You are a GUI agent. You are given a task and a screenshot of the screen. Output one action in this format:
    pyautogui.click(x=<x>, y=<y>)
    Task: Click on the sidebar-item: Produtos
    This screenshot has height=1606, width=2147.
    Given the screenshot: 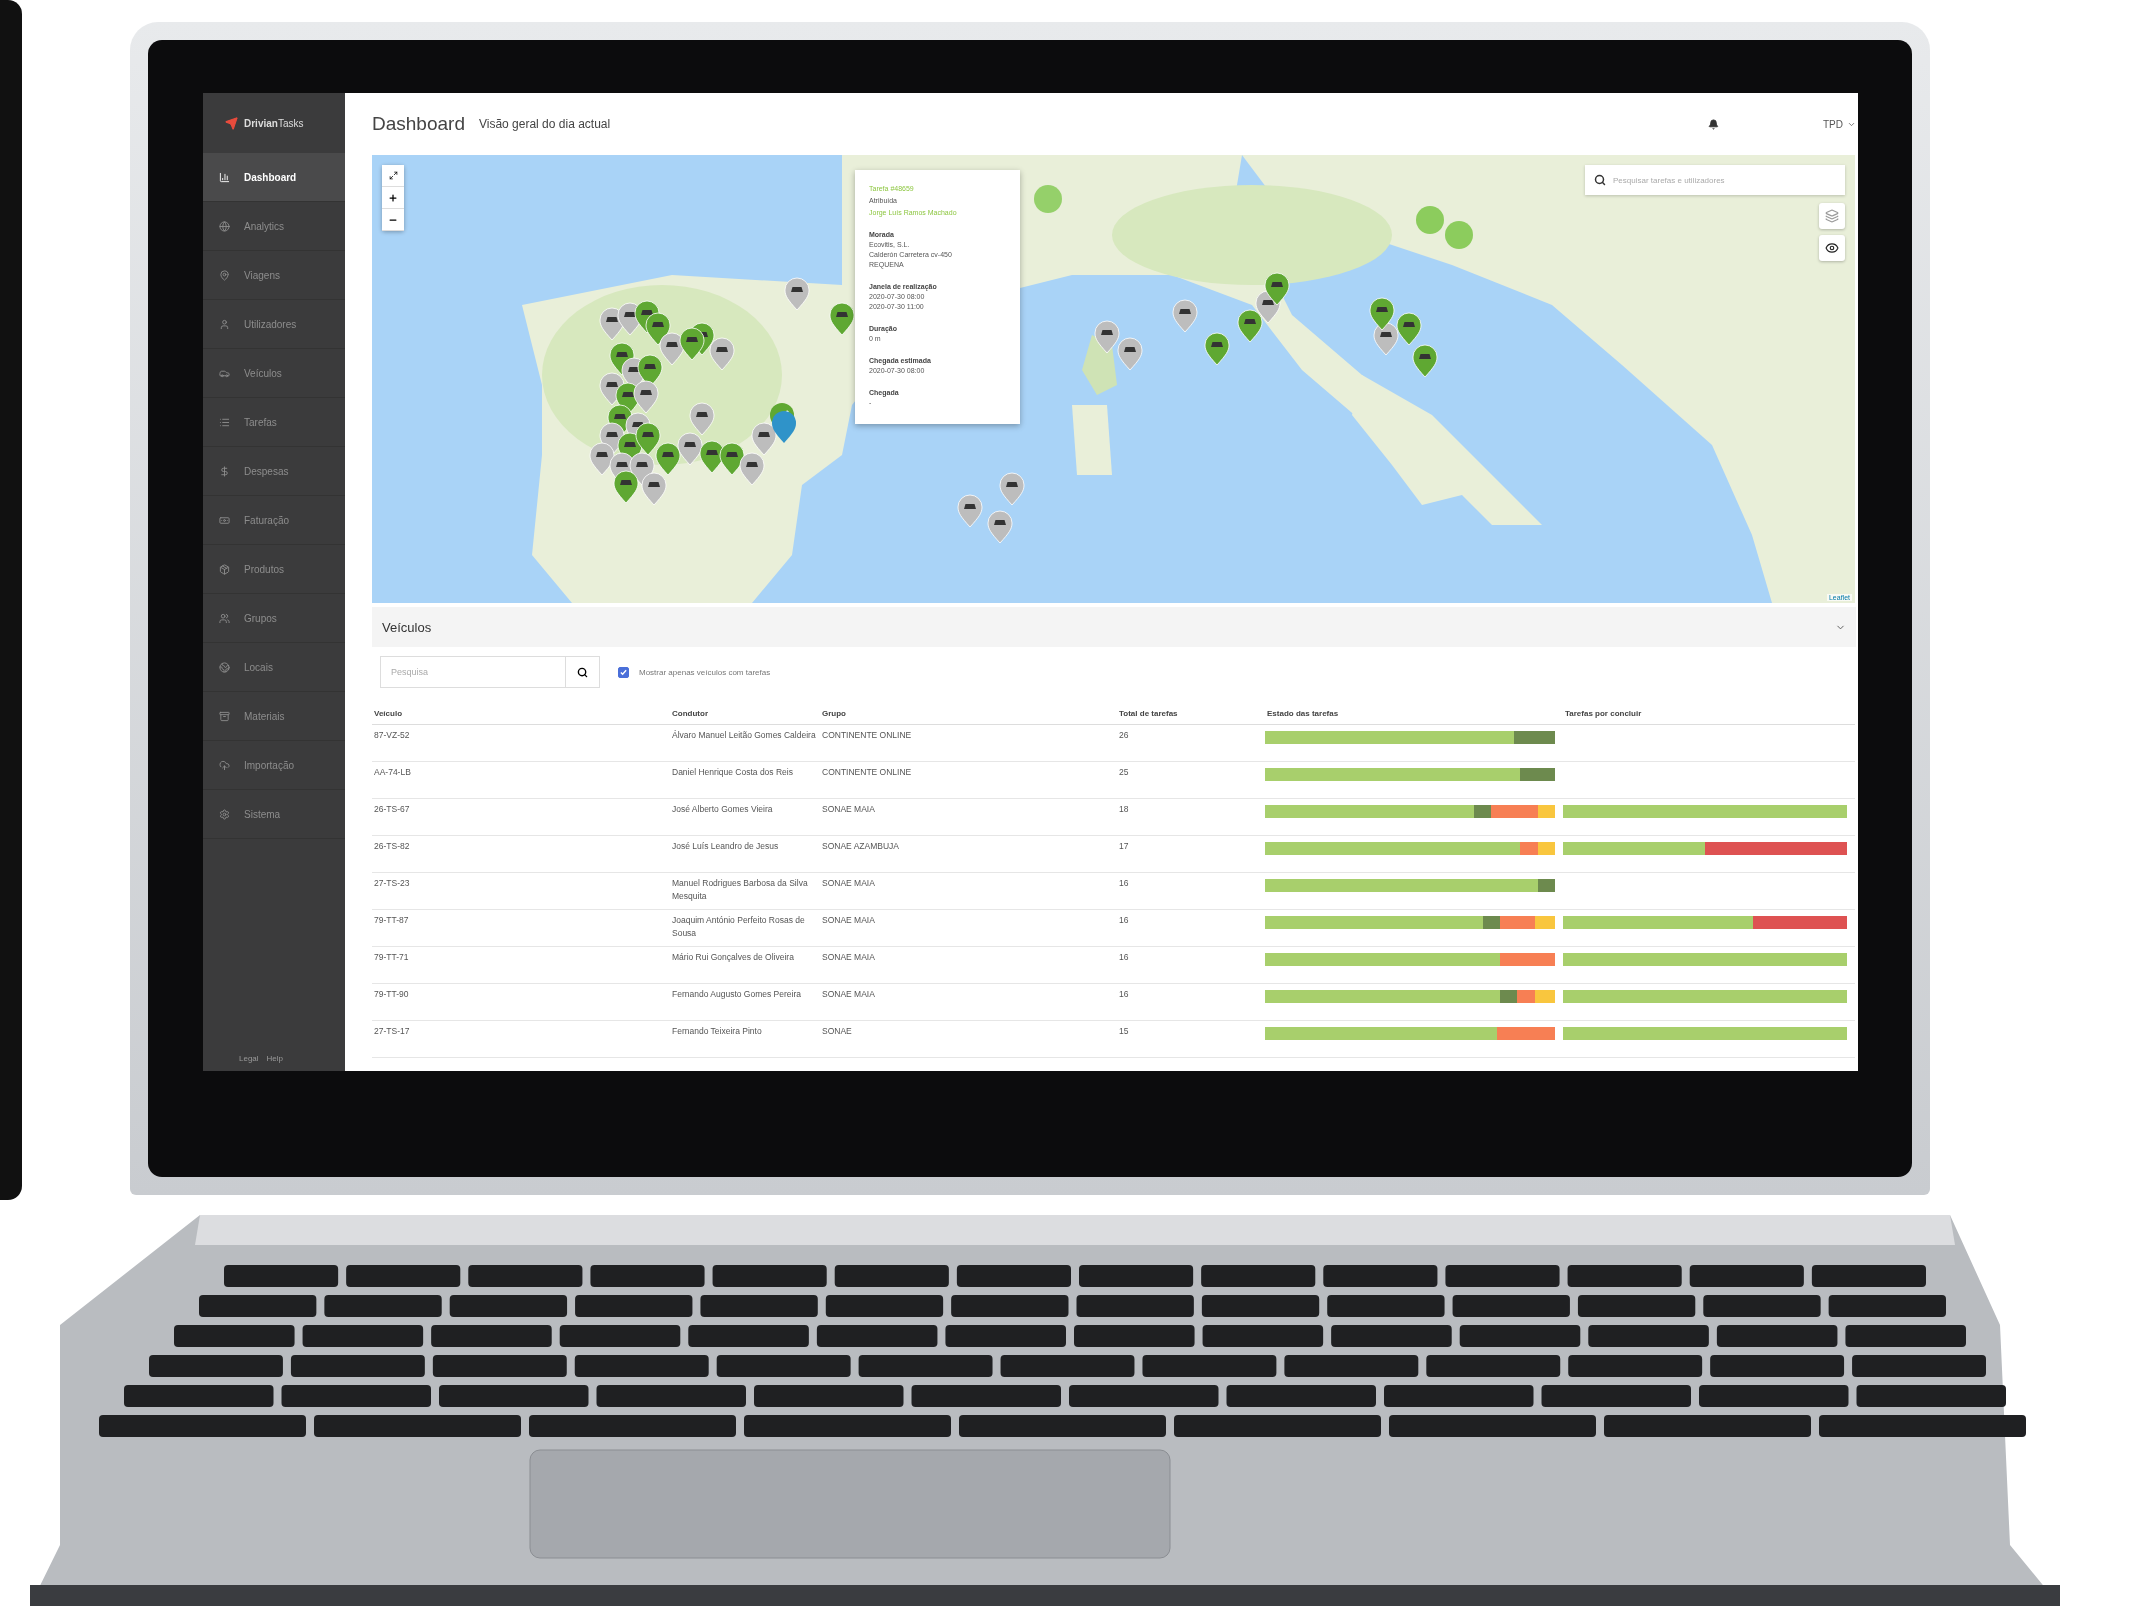 What is the action you would take?
    pyautogui.click(x=274, y=569)
    